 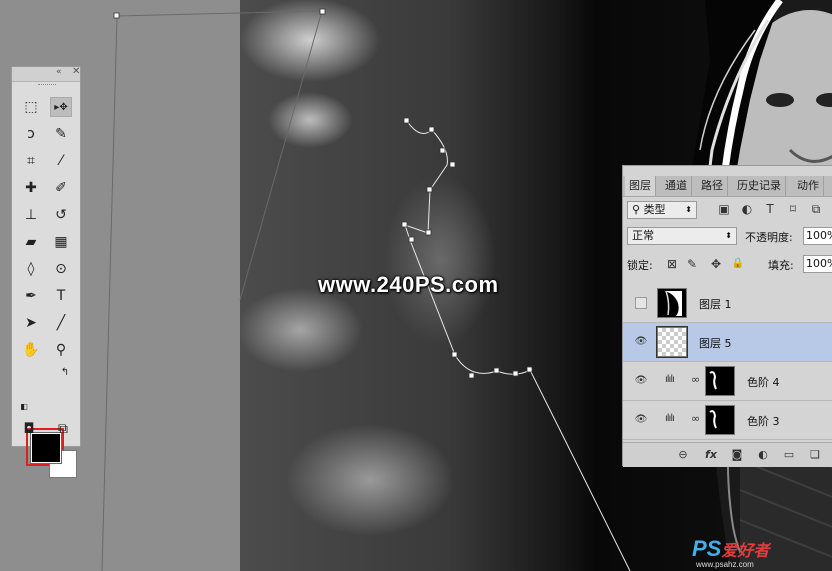 I want to click on adjustment-layer-icon: ◐, so click(x=763, y=455).